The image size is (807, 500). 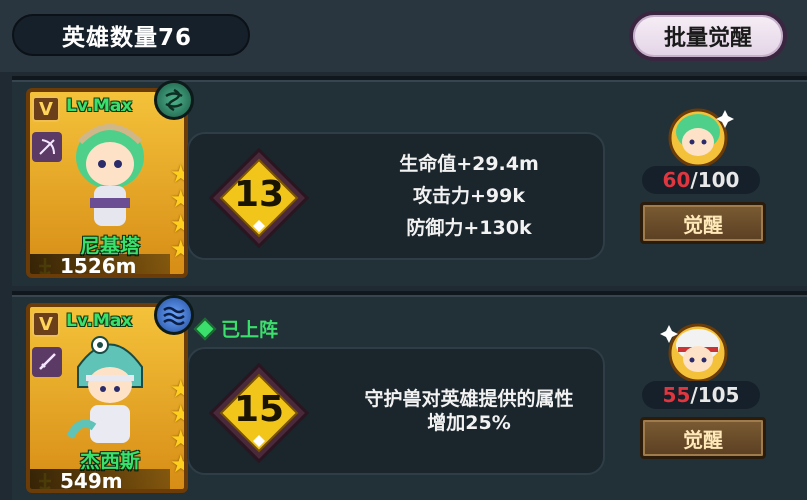 I want to click on sword-icon, so click(x=47, y=362).